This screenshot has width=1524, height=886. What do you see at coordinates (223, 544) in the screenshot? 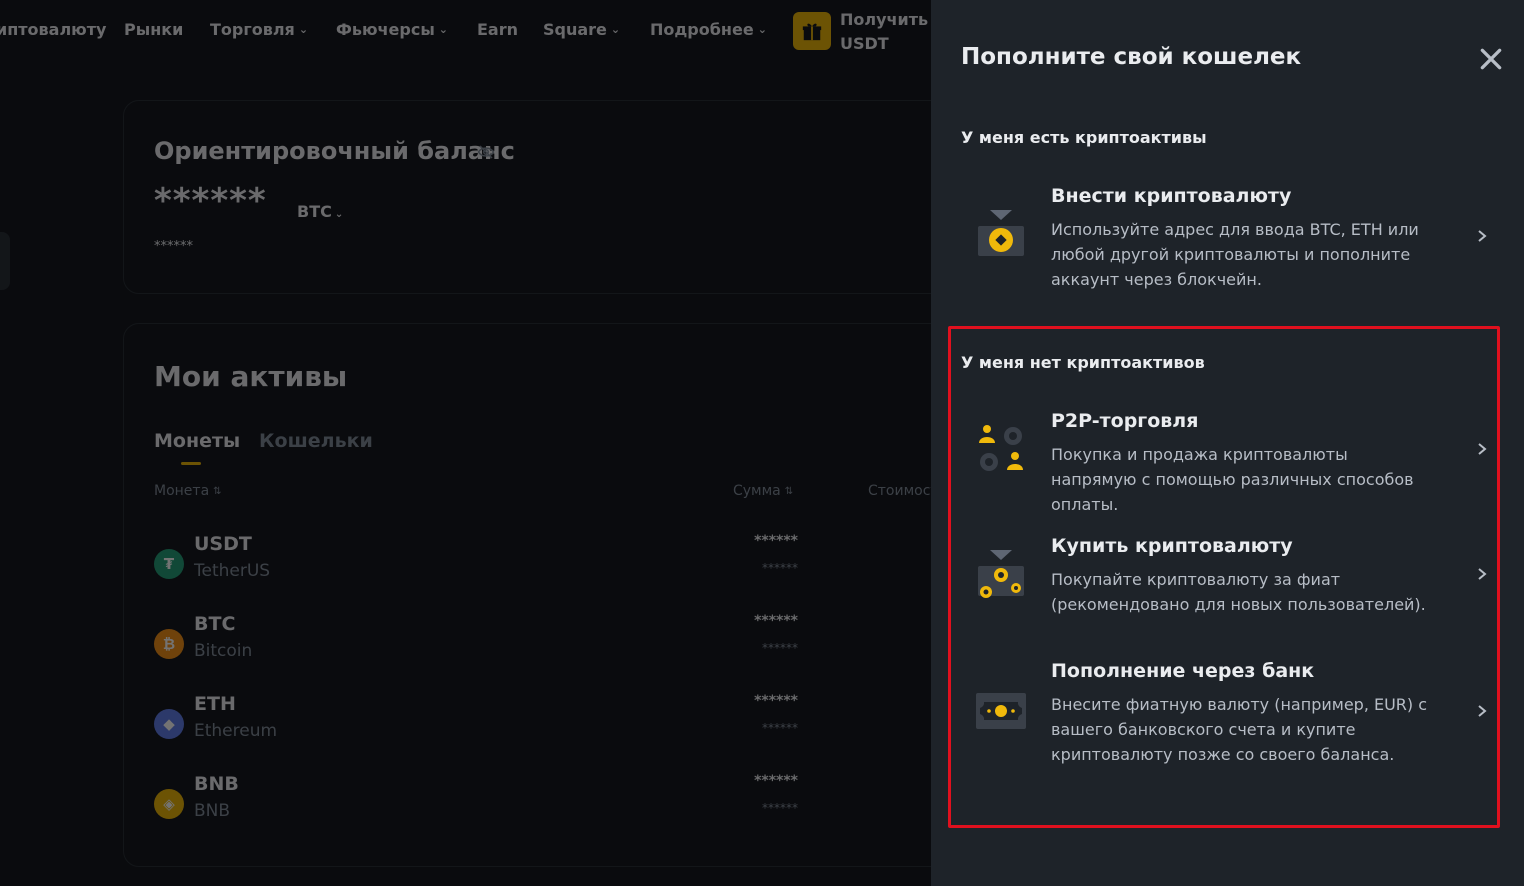
I see `coin-symbol: USDT` at bounding box center [223, 544].